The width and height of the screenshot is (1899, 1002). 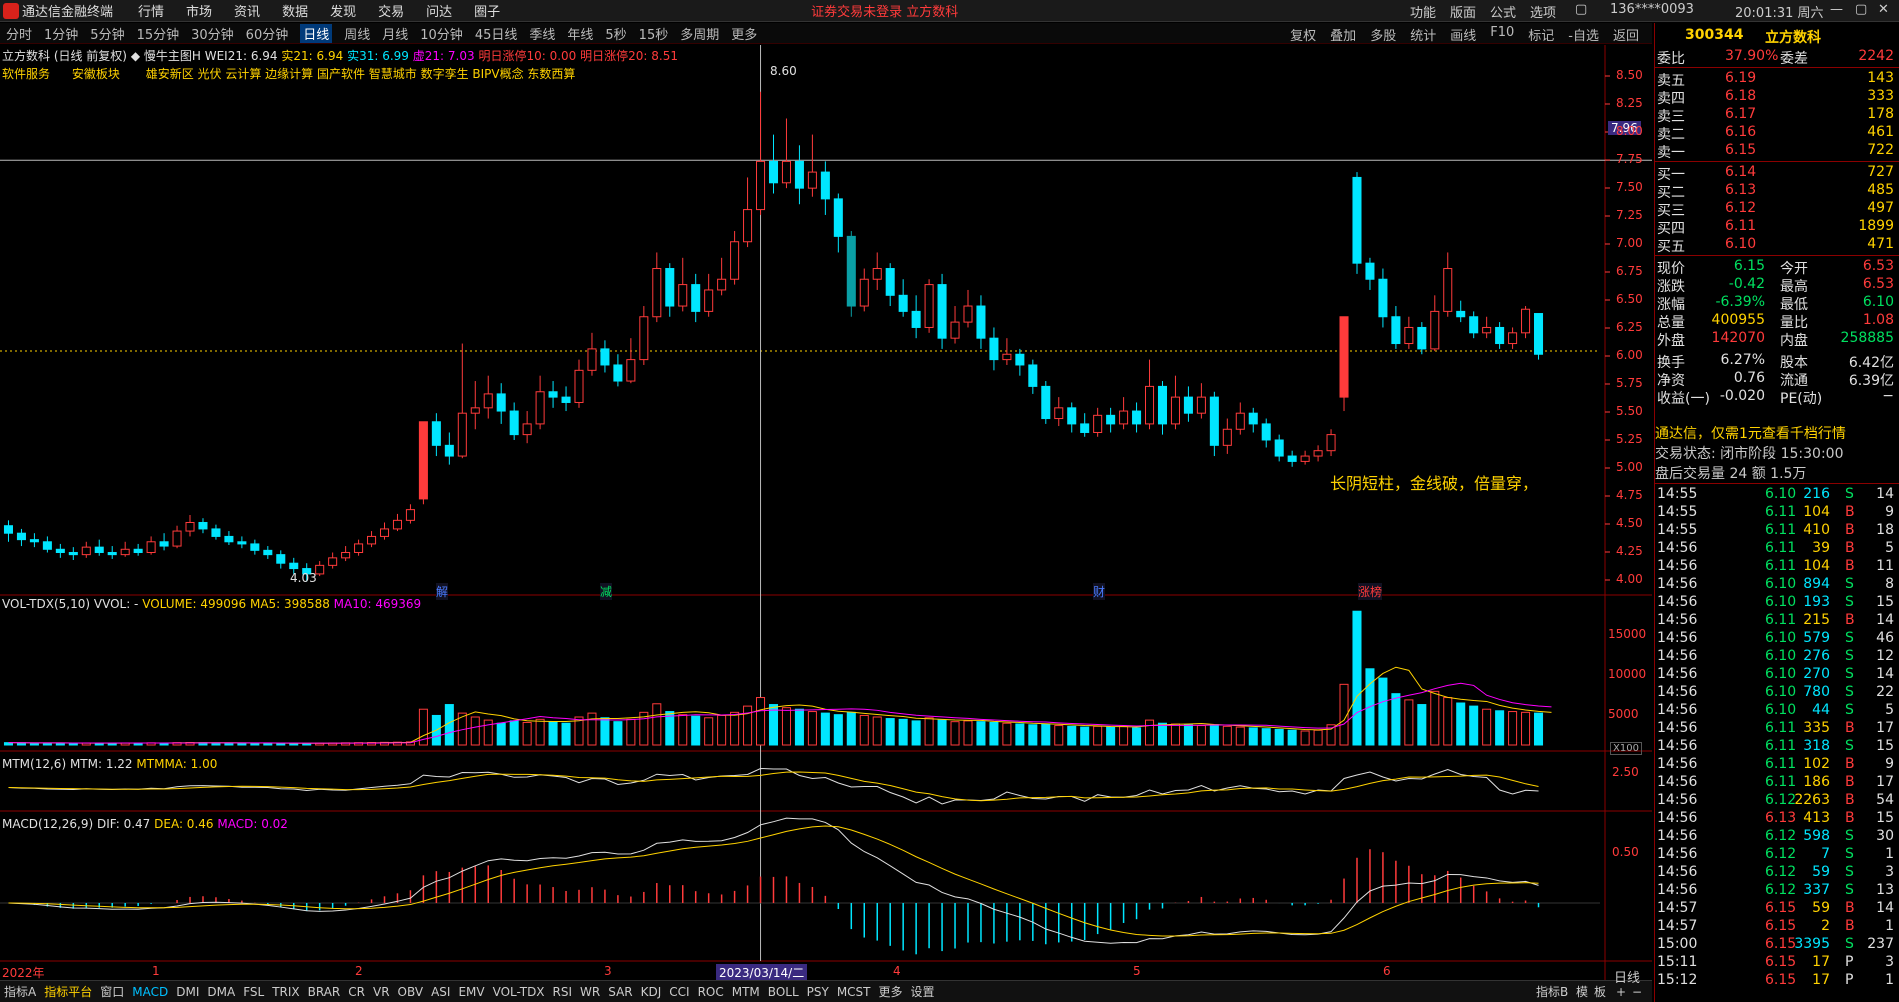 I want to click on tab-roc: ROC, so click(x=711, y=992).